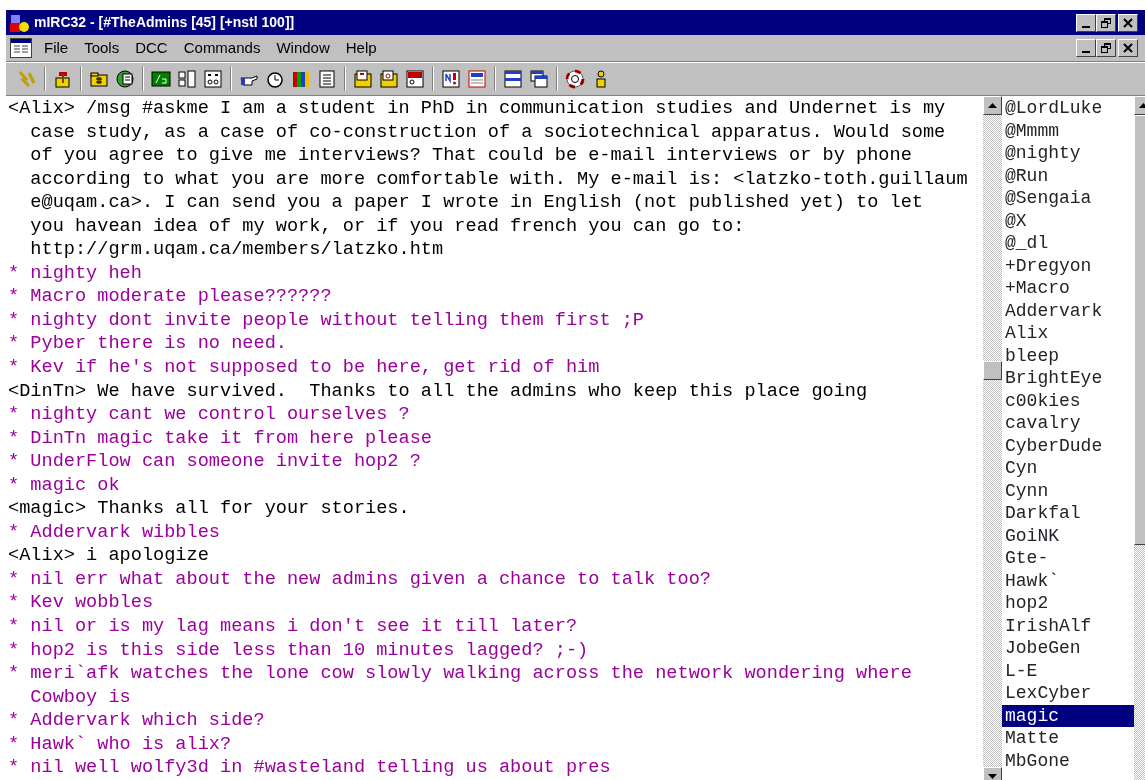 This screenshot has height=780, width=1145. What do you see at coordinates (170, 297) in the screenshot?
I see `action-line: * Macro moderate please??????` at bounding box center [170, 297].